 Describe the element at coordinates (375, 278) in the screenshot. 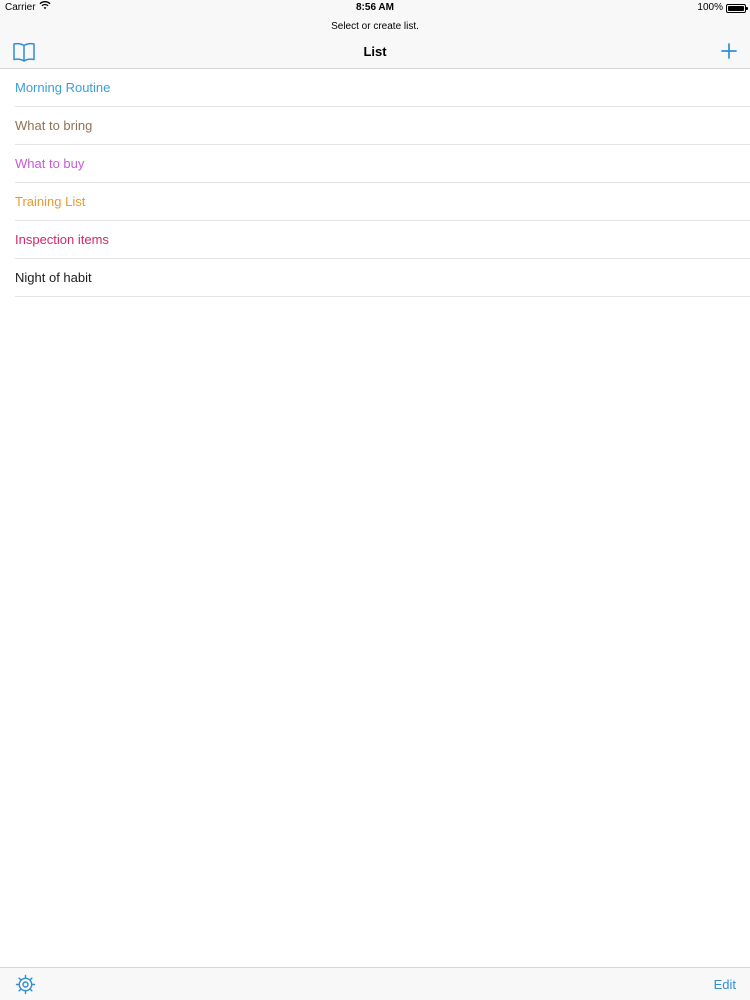

I see `list-item-night-of-habit: Night of habit` at that location.